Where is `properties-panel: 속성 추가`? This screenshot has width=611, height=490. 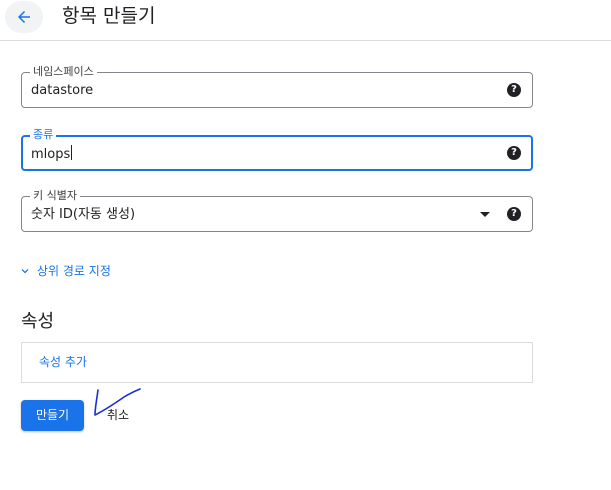
properties-panel: 속성 추가 is located at coordinates (277, 362).